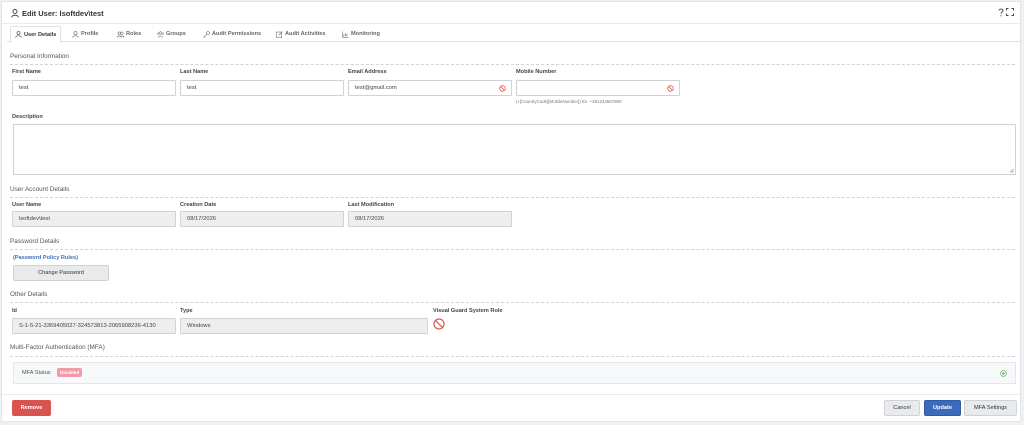 The width and height of the screenshot is (1024, 425). What do you see at coordinates (206, 34) in the screenshot?
I see `key-icon` at bounding box center [206, 34].